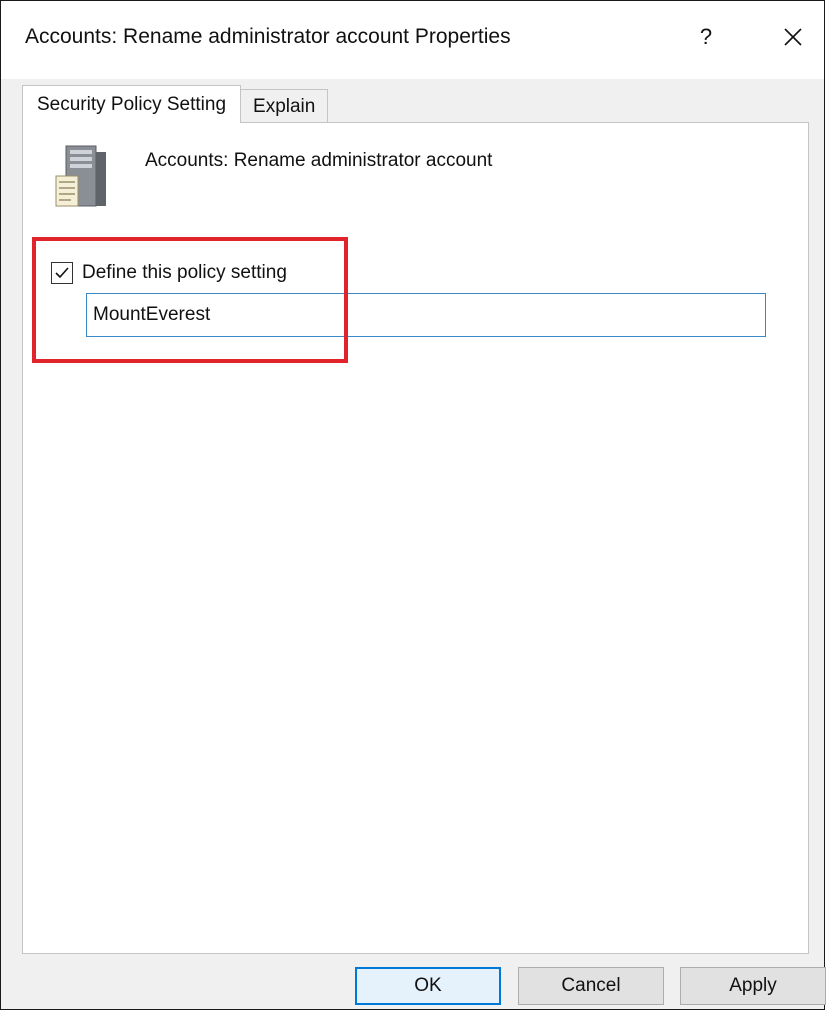 This screenshot has height=1012, width=827. I want to click on define-policy-checkbox, so click(62, 273).